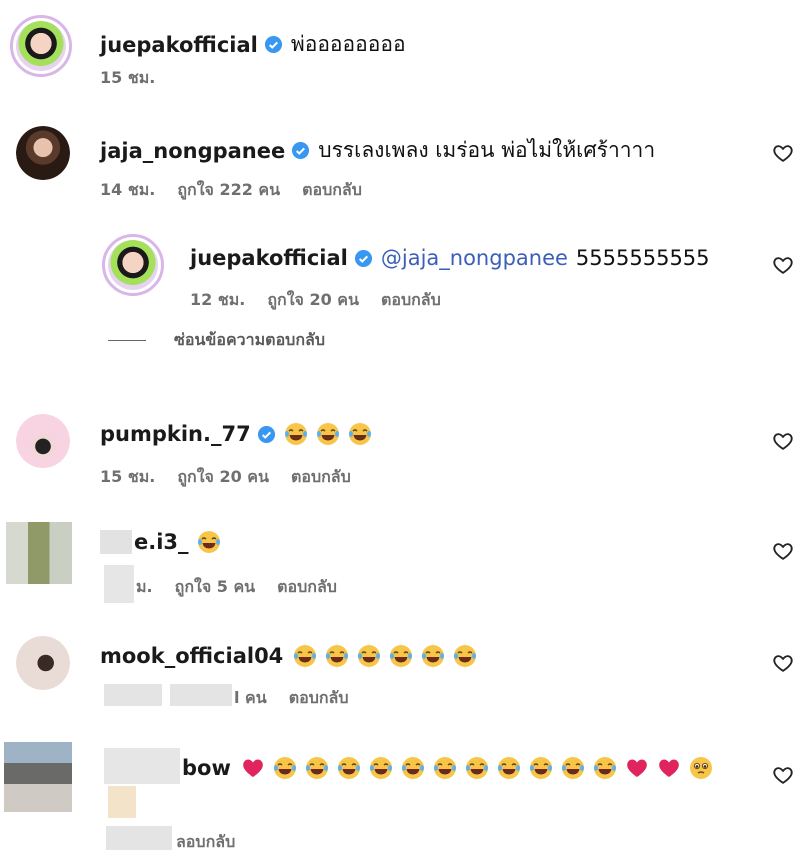 The width and height of the screenshot is (800, 863). Describe the element at coordinates (128, 189) in the screenshot. I see `comment-time: 14 ชม.` at that location.